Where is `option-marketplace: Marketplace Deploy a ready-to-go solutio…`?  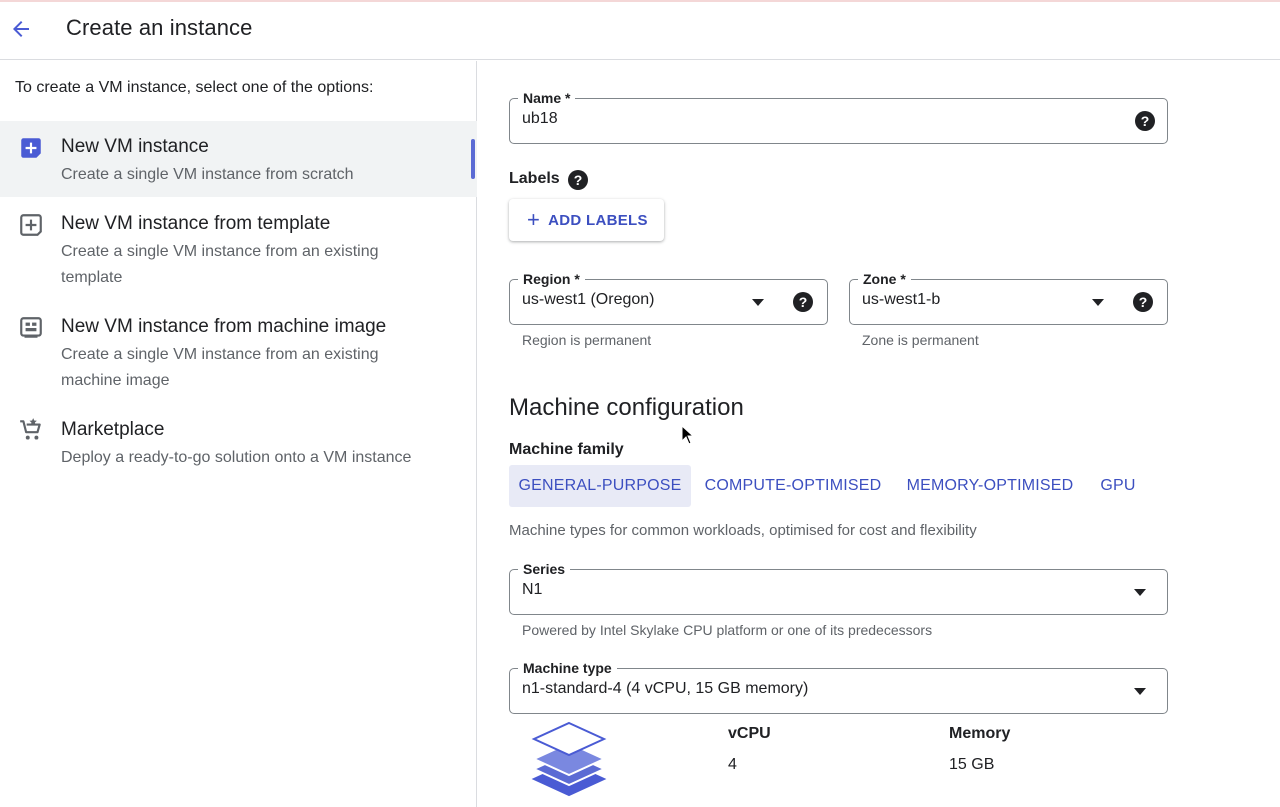 option-marketplace: Marketplace Deploy a ready-to-go solutio… is located at coordinates (238, 442).